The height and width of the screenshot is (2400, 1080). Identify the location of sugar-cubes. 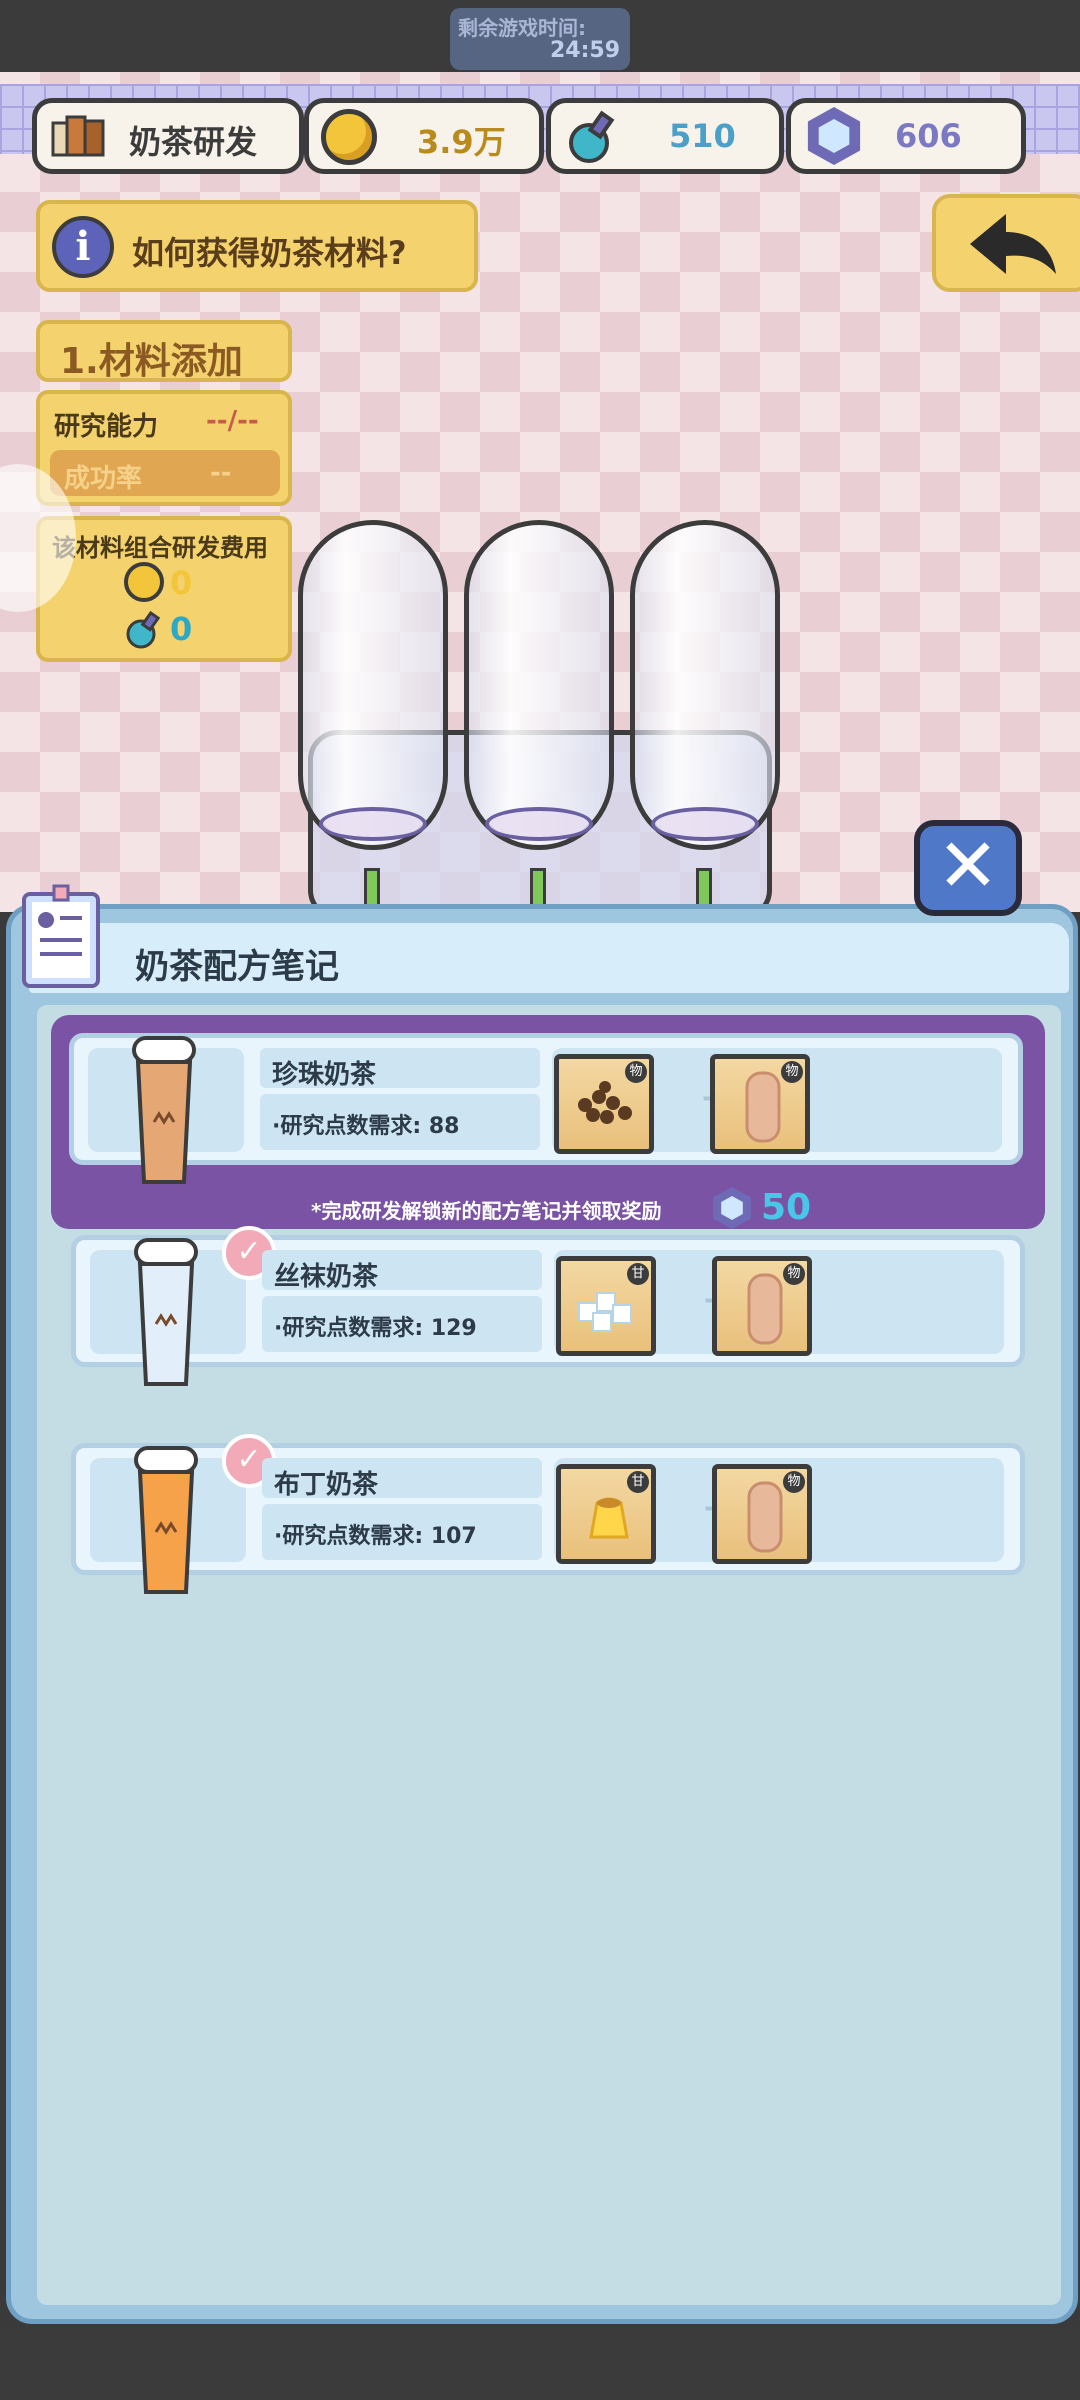
(605, 1312).